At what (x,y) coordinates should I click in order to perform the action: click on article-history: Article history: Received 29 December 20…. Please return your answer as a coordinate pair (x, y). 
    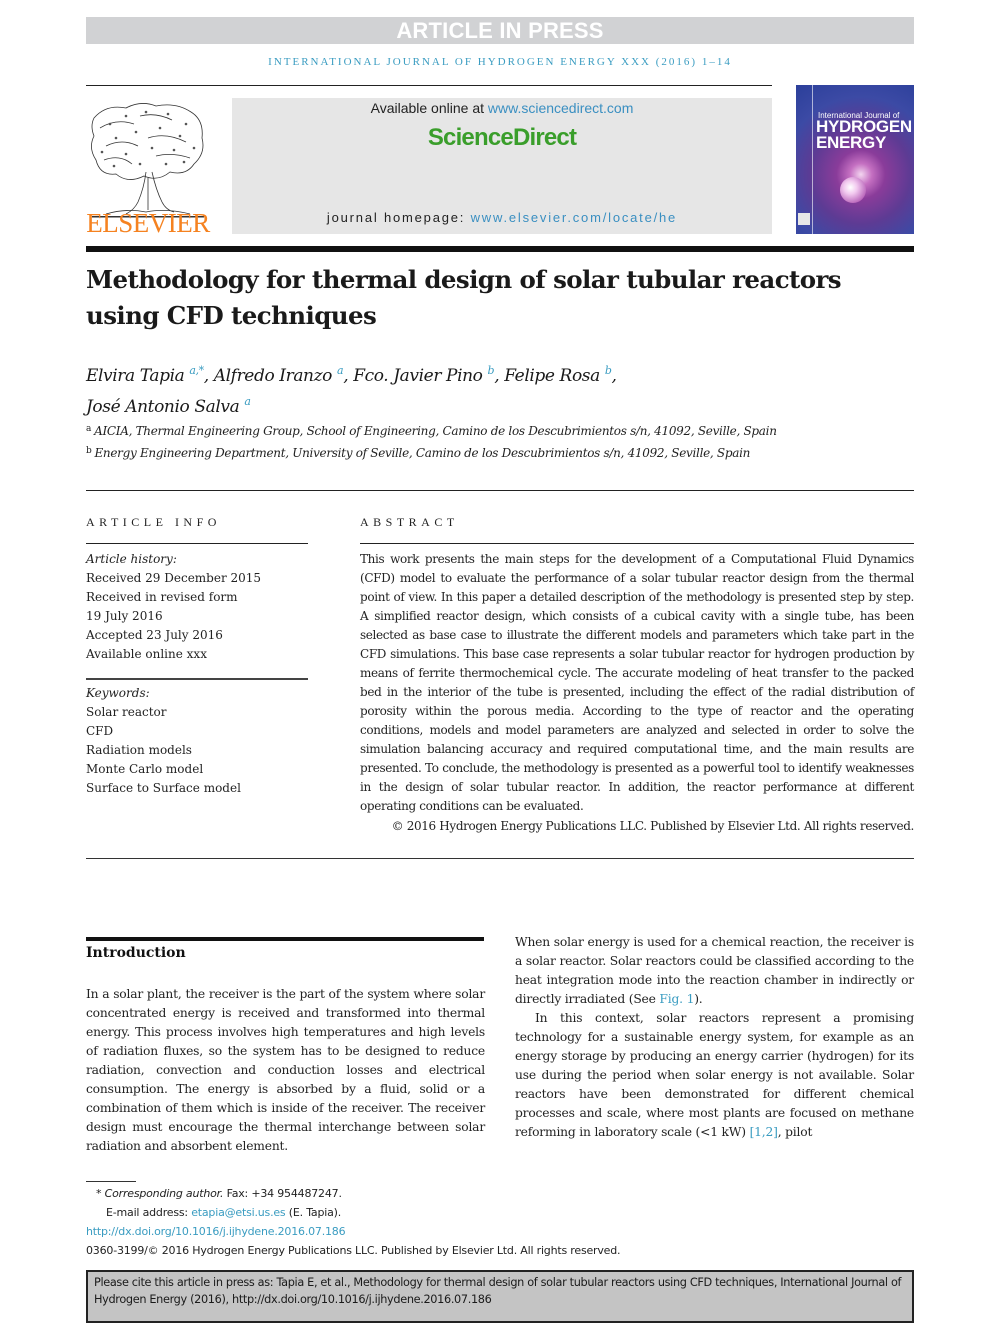
    Looking at the image, I should click on (201, 607).